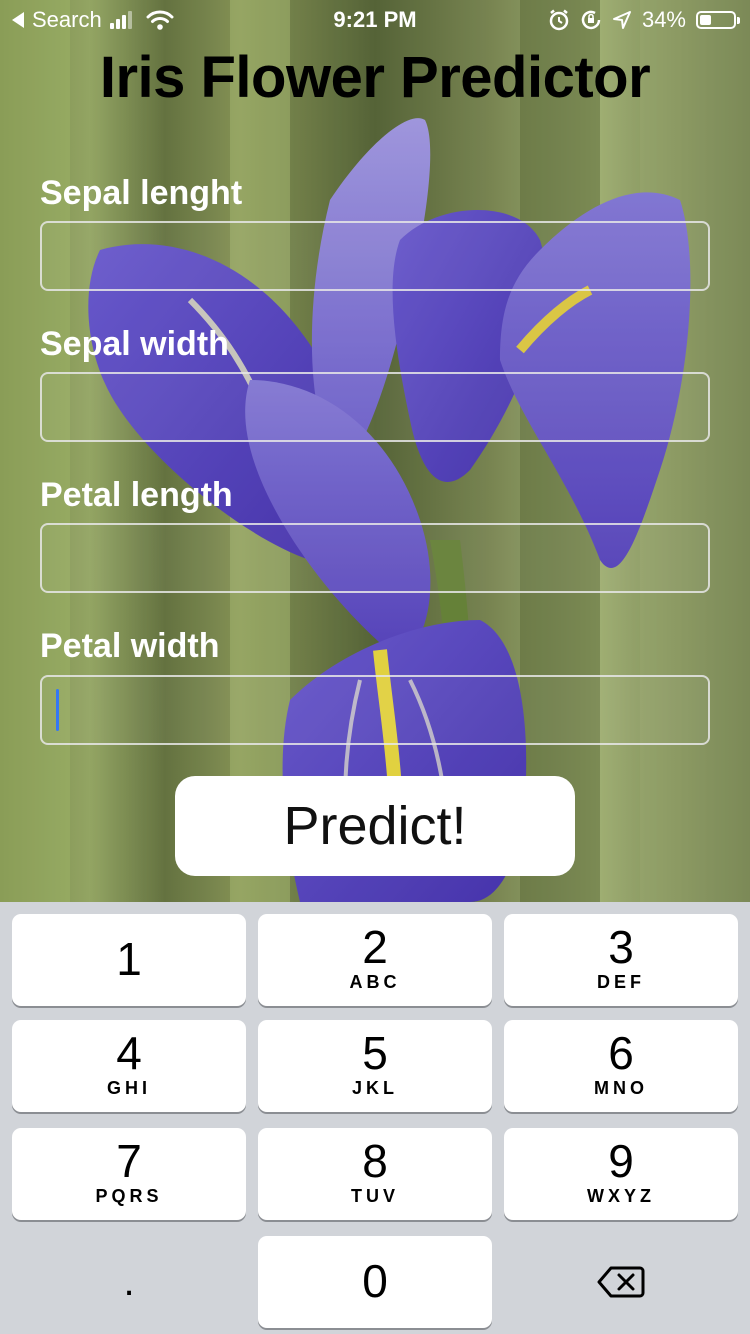 The height and width of the screenshot is (1334, 750). I want to click on status-bar: Search 9:21 PM 34%, so click(375, 20).